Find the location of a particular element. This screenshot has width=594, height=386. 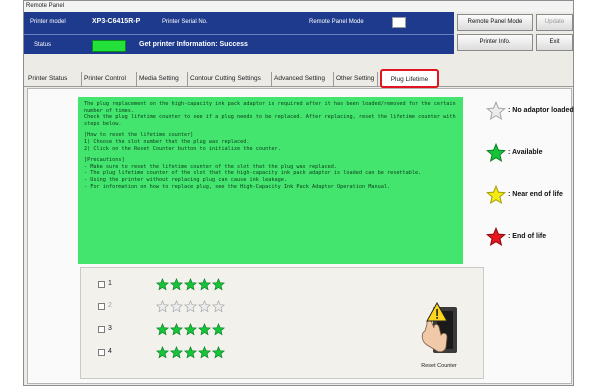

slot-number: 4 is located at coordinates (110, 351).